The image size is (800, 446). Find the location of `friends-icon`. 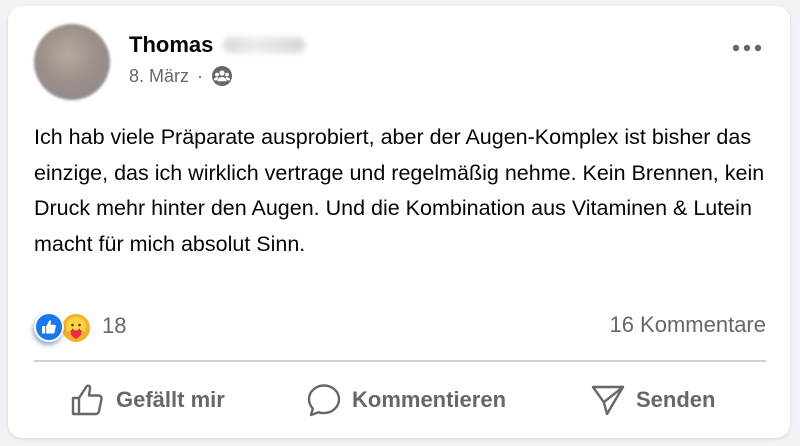

friends-icon is located at coordinates (222, 76).